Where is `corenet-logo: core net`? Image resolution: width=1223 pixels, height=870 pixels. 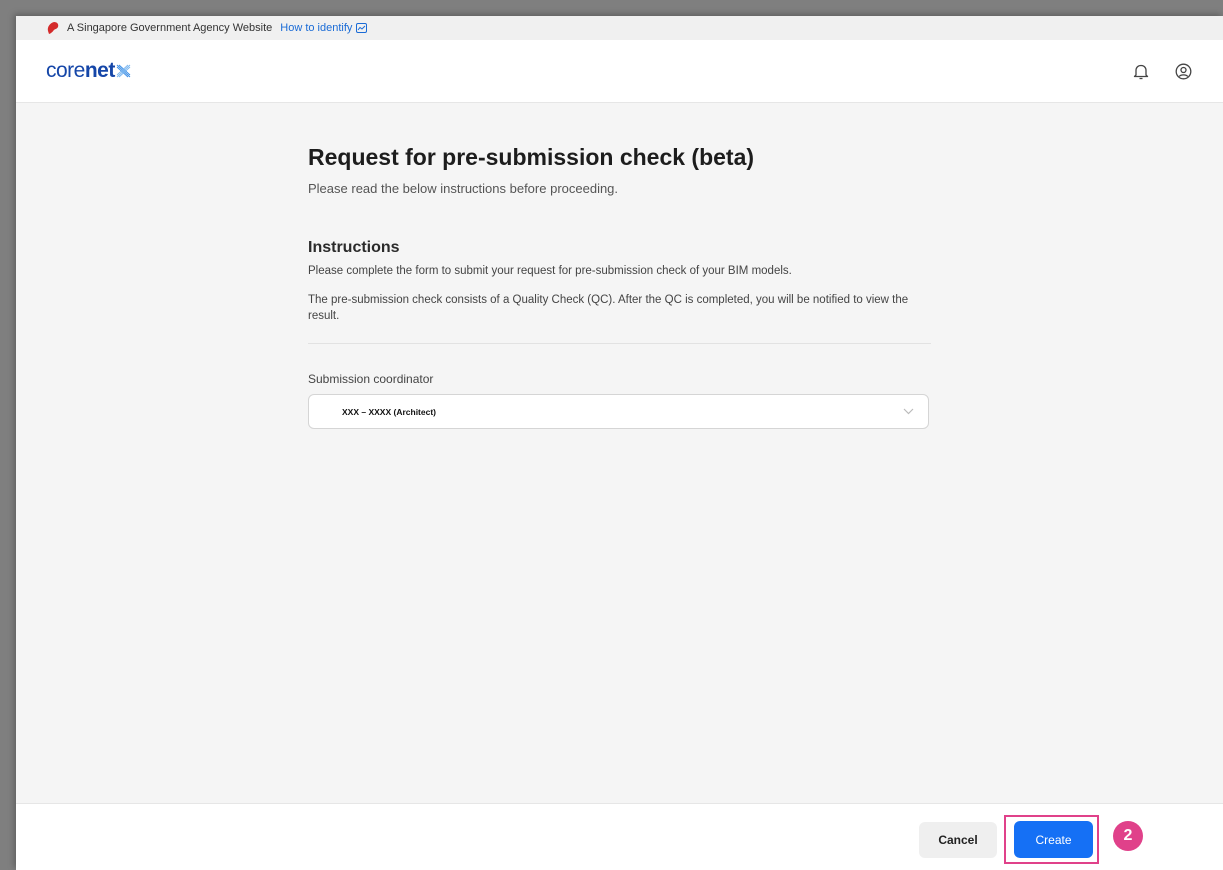
corenet-logo: core net is located at coordinates (88, 71).